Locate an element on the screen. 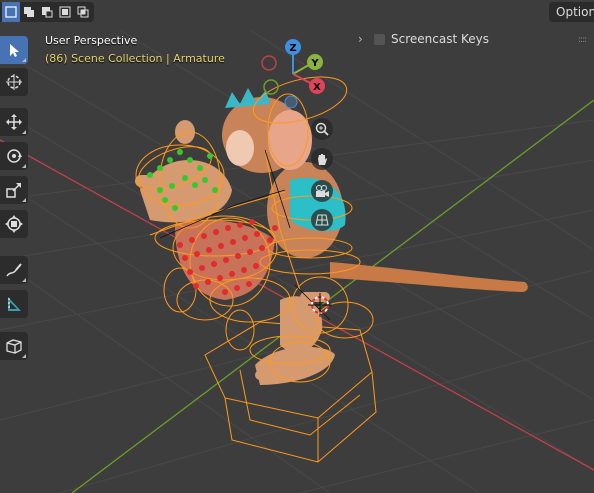 This screenshot has width=594, height=493. tool-transform is located at coordinates (14, 224).